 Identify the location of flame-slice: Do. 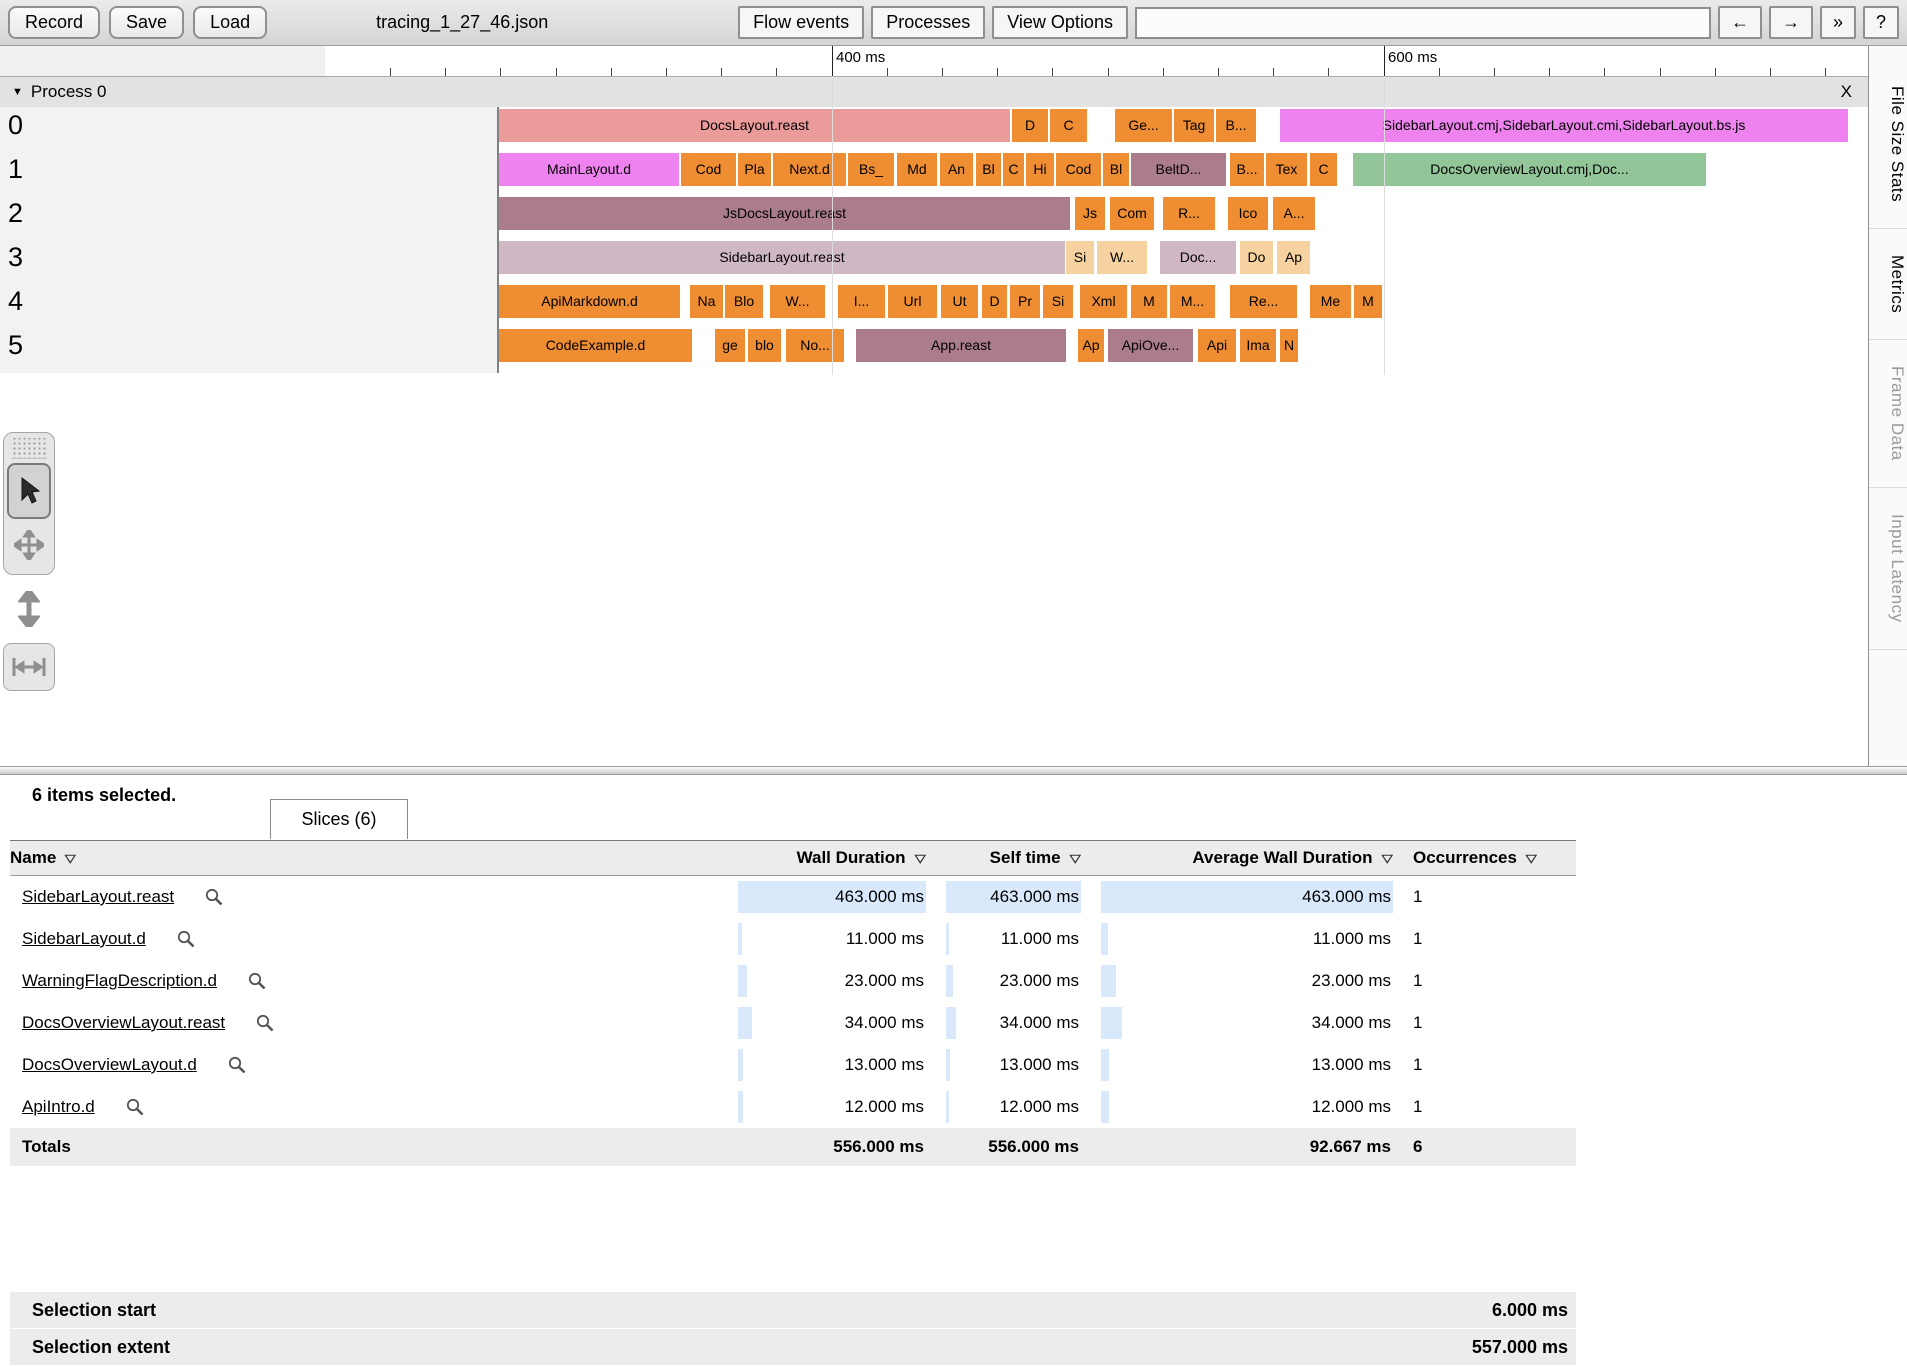
(1256, 257).